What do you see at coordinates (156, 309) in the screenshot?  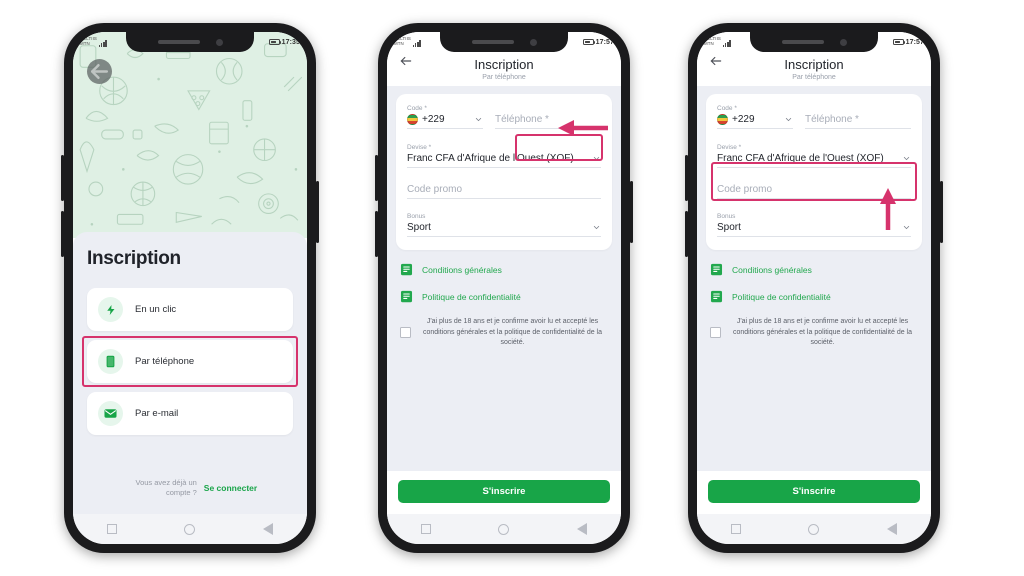 I see `option-label: En un clic` at bounding box center [156, 309].